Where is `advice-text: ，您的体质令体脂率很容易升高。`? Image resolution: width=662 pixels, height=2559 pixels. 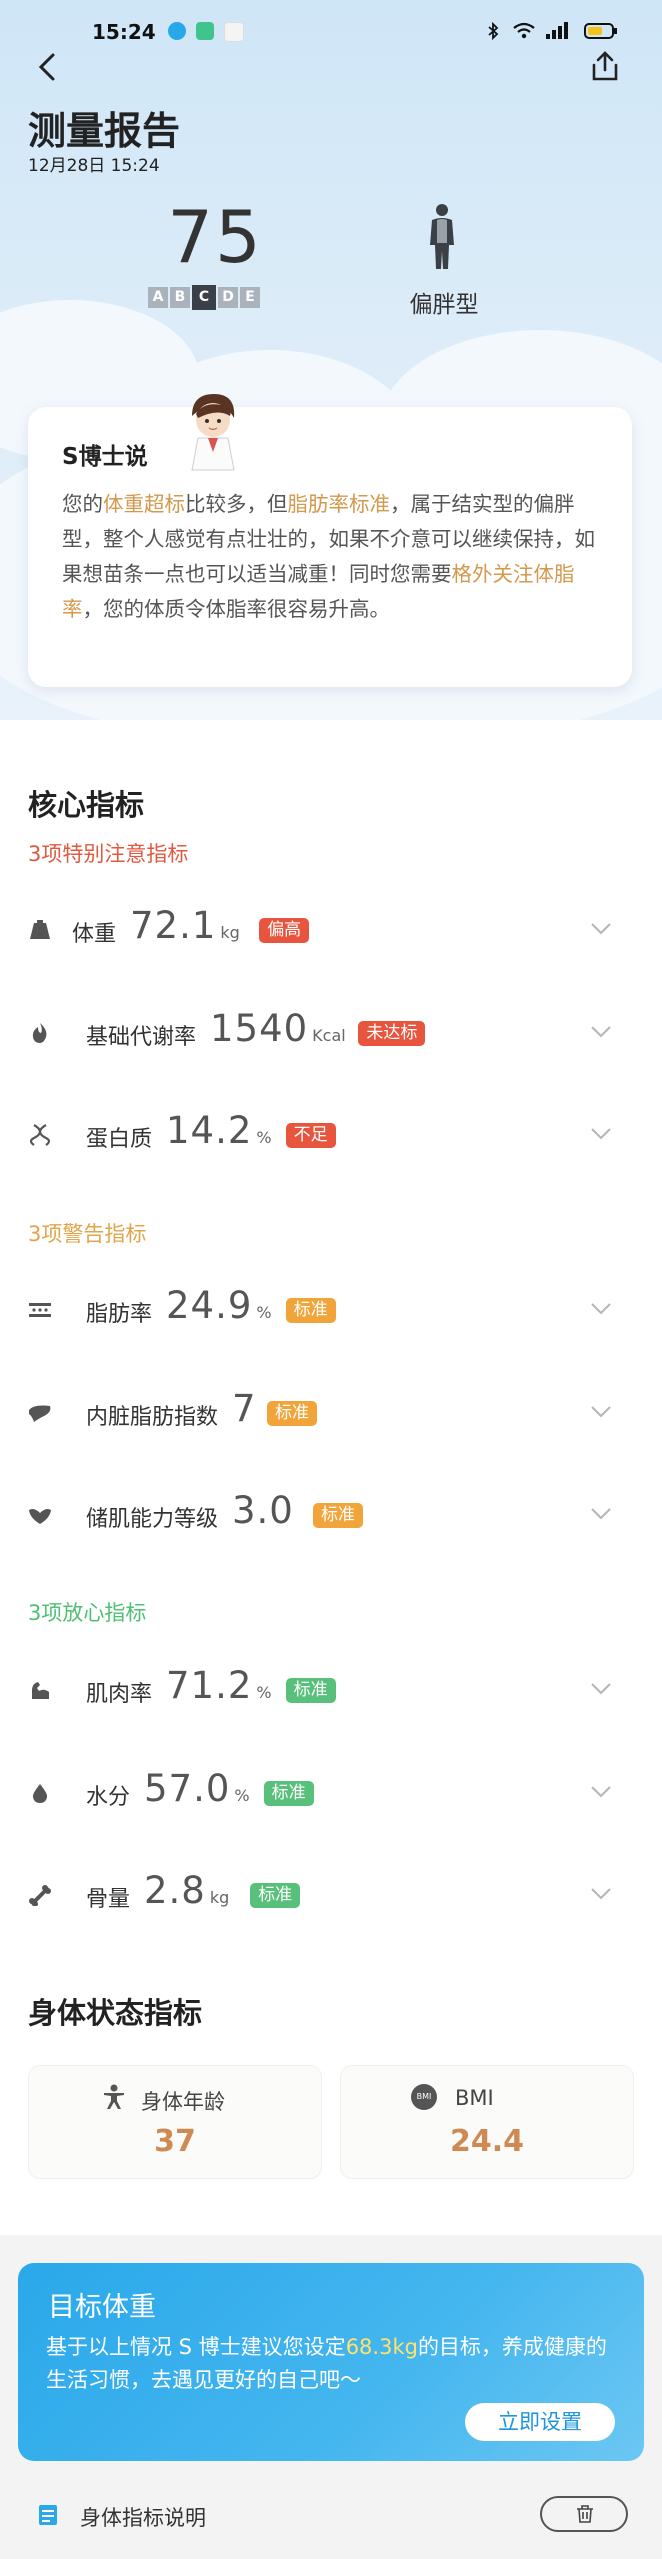
advice-text: ，您的体质令体脂率很容易升高。 is located at coordinates (236, 609).